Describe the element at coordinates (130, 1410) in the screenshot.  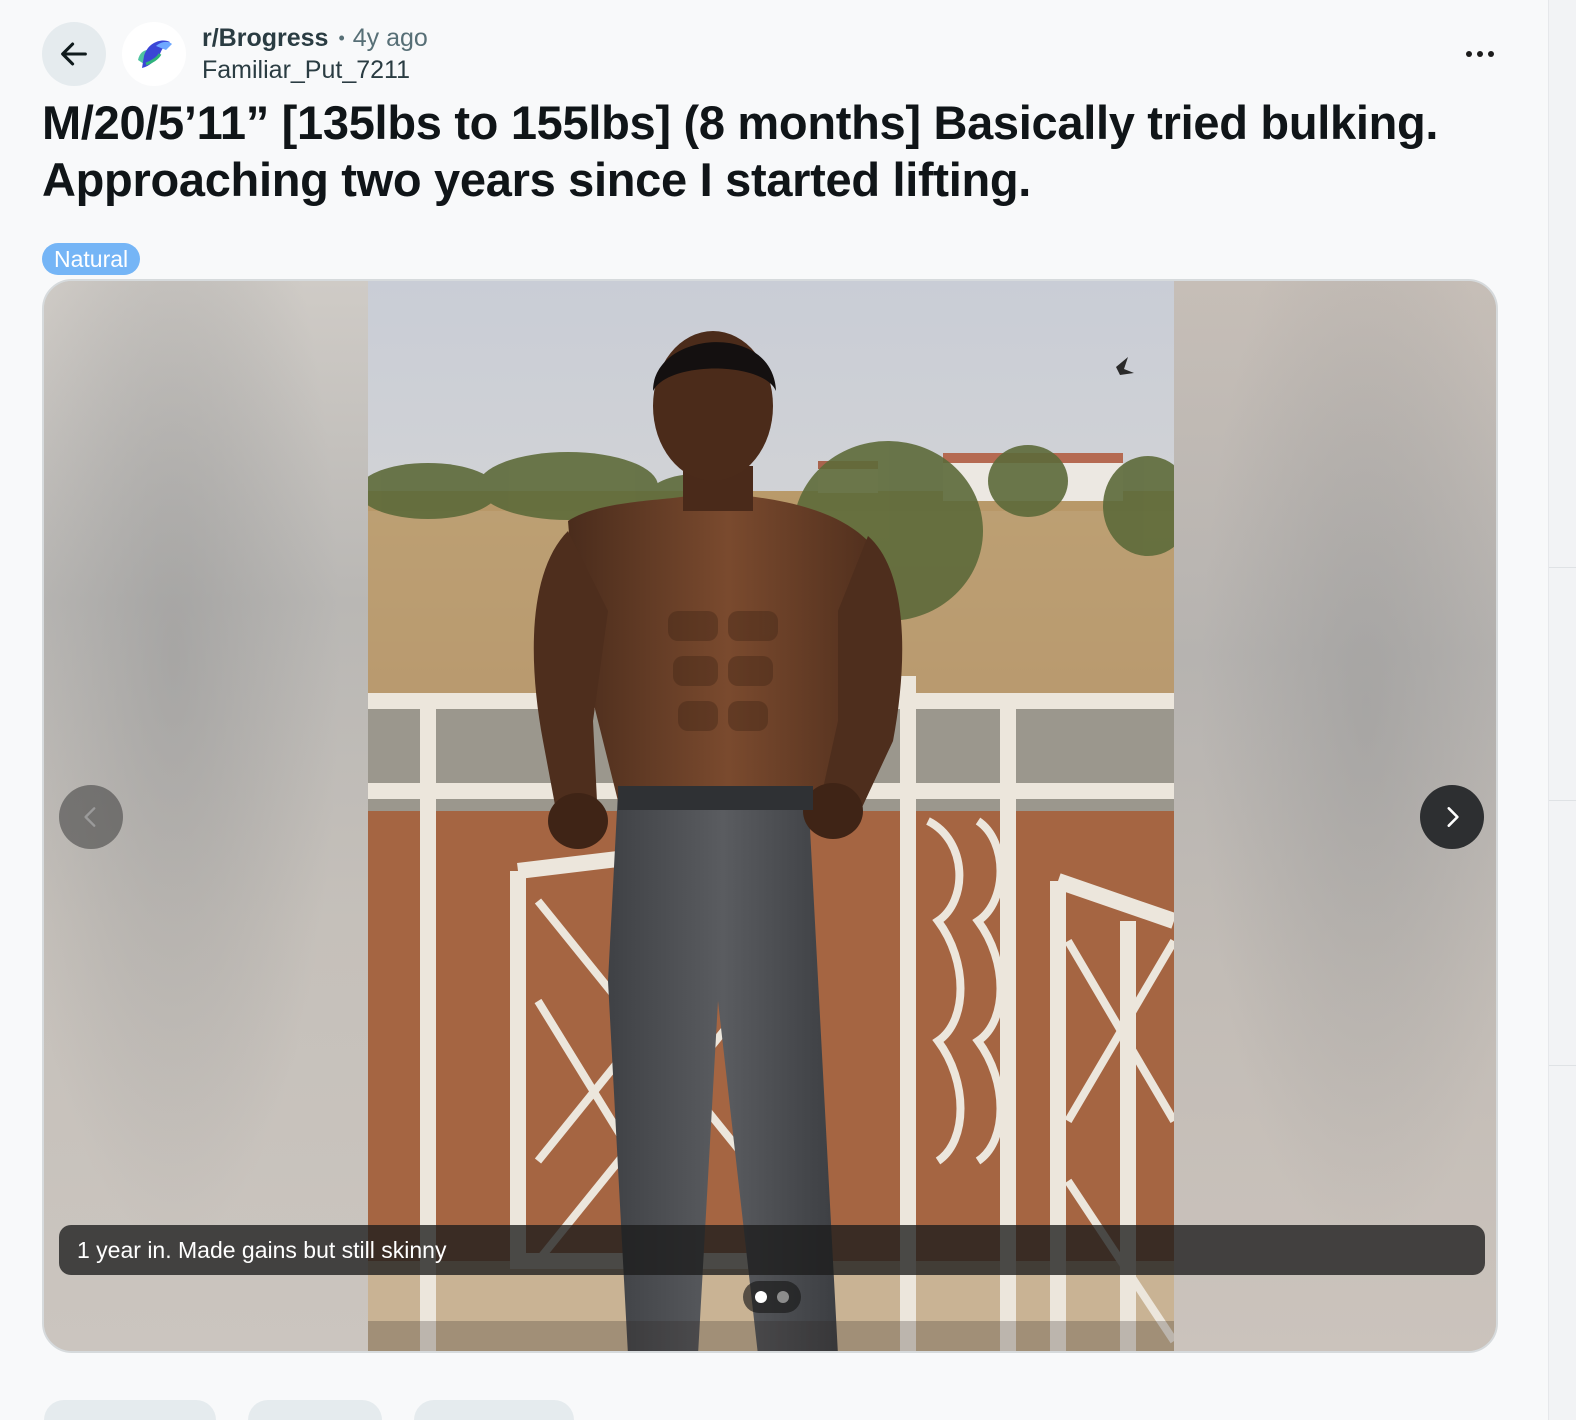
I see `vote-button-group` at that location.